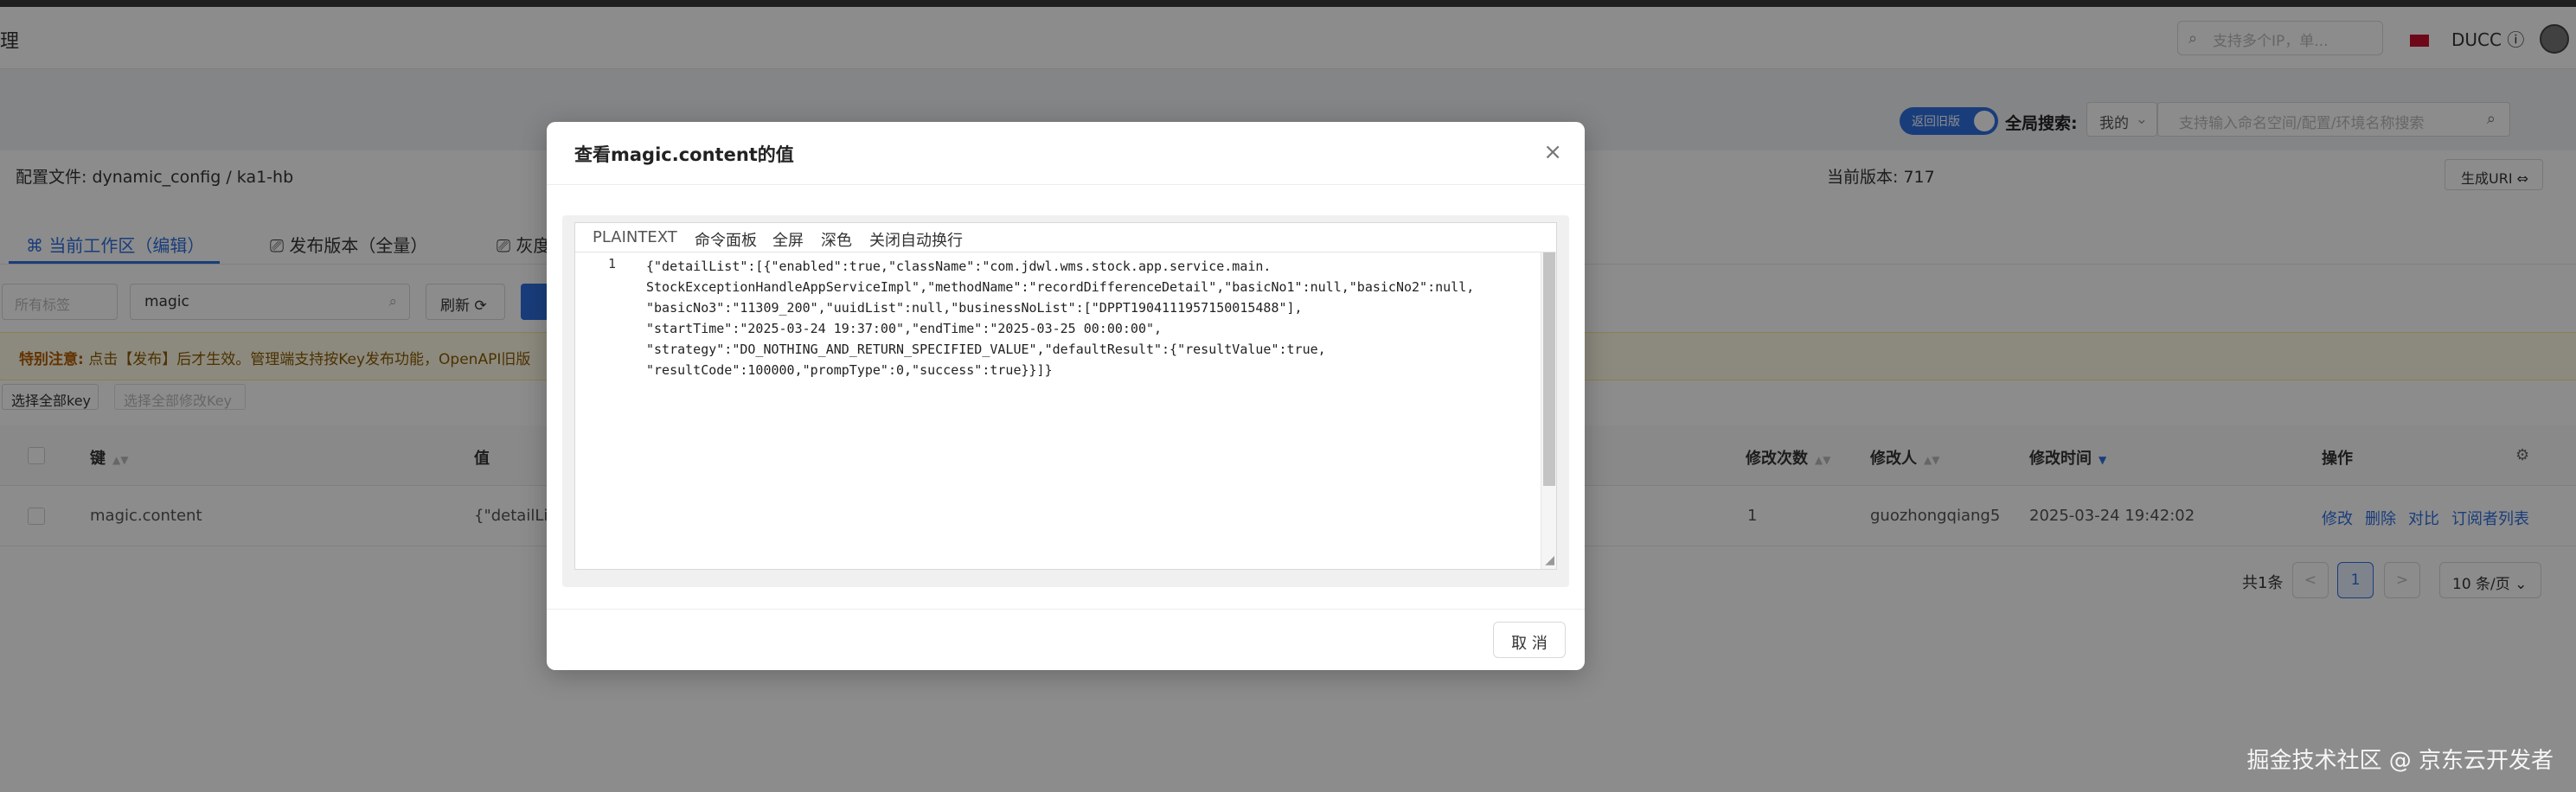 The width and height of the screenshot is (2576, 792). I want to click on editor-scrollbar, so click(1548, 410).